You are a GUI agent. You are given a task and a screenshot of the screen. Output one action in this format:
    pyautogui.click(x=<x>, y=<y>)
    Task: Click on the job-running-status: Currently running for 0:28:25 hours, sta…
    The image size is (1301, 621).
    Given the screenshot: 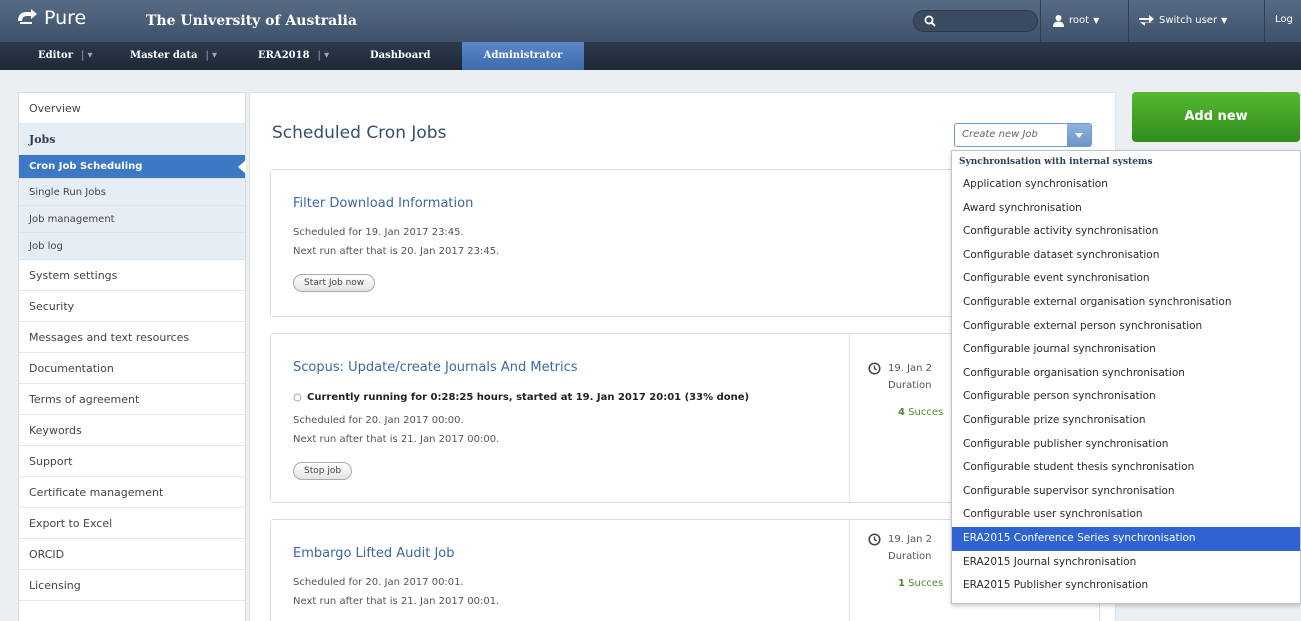 What is the action you would take?
    pyautogui.click(x=521, y=397)
    